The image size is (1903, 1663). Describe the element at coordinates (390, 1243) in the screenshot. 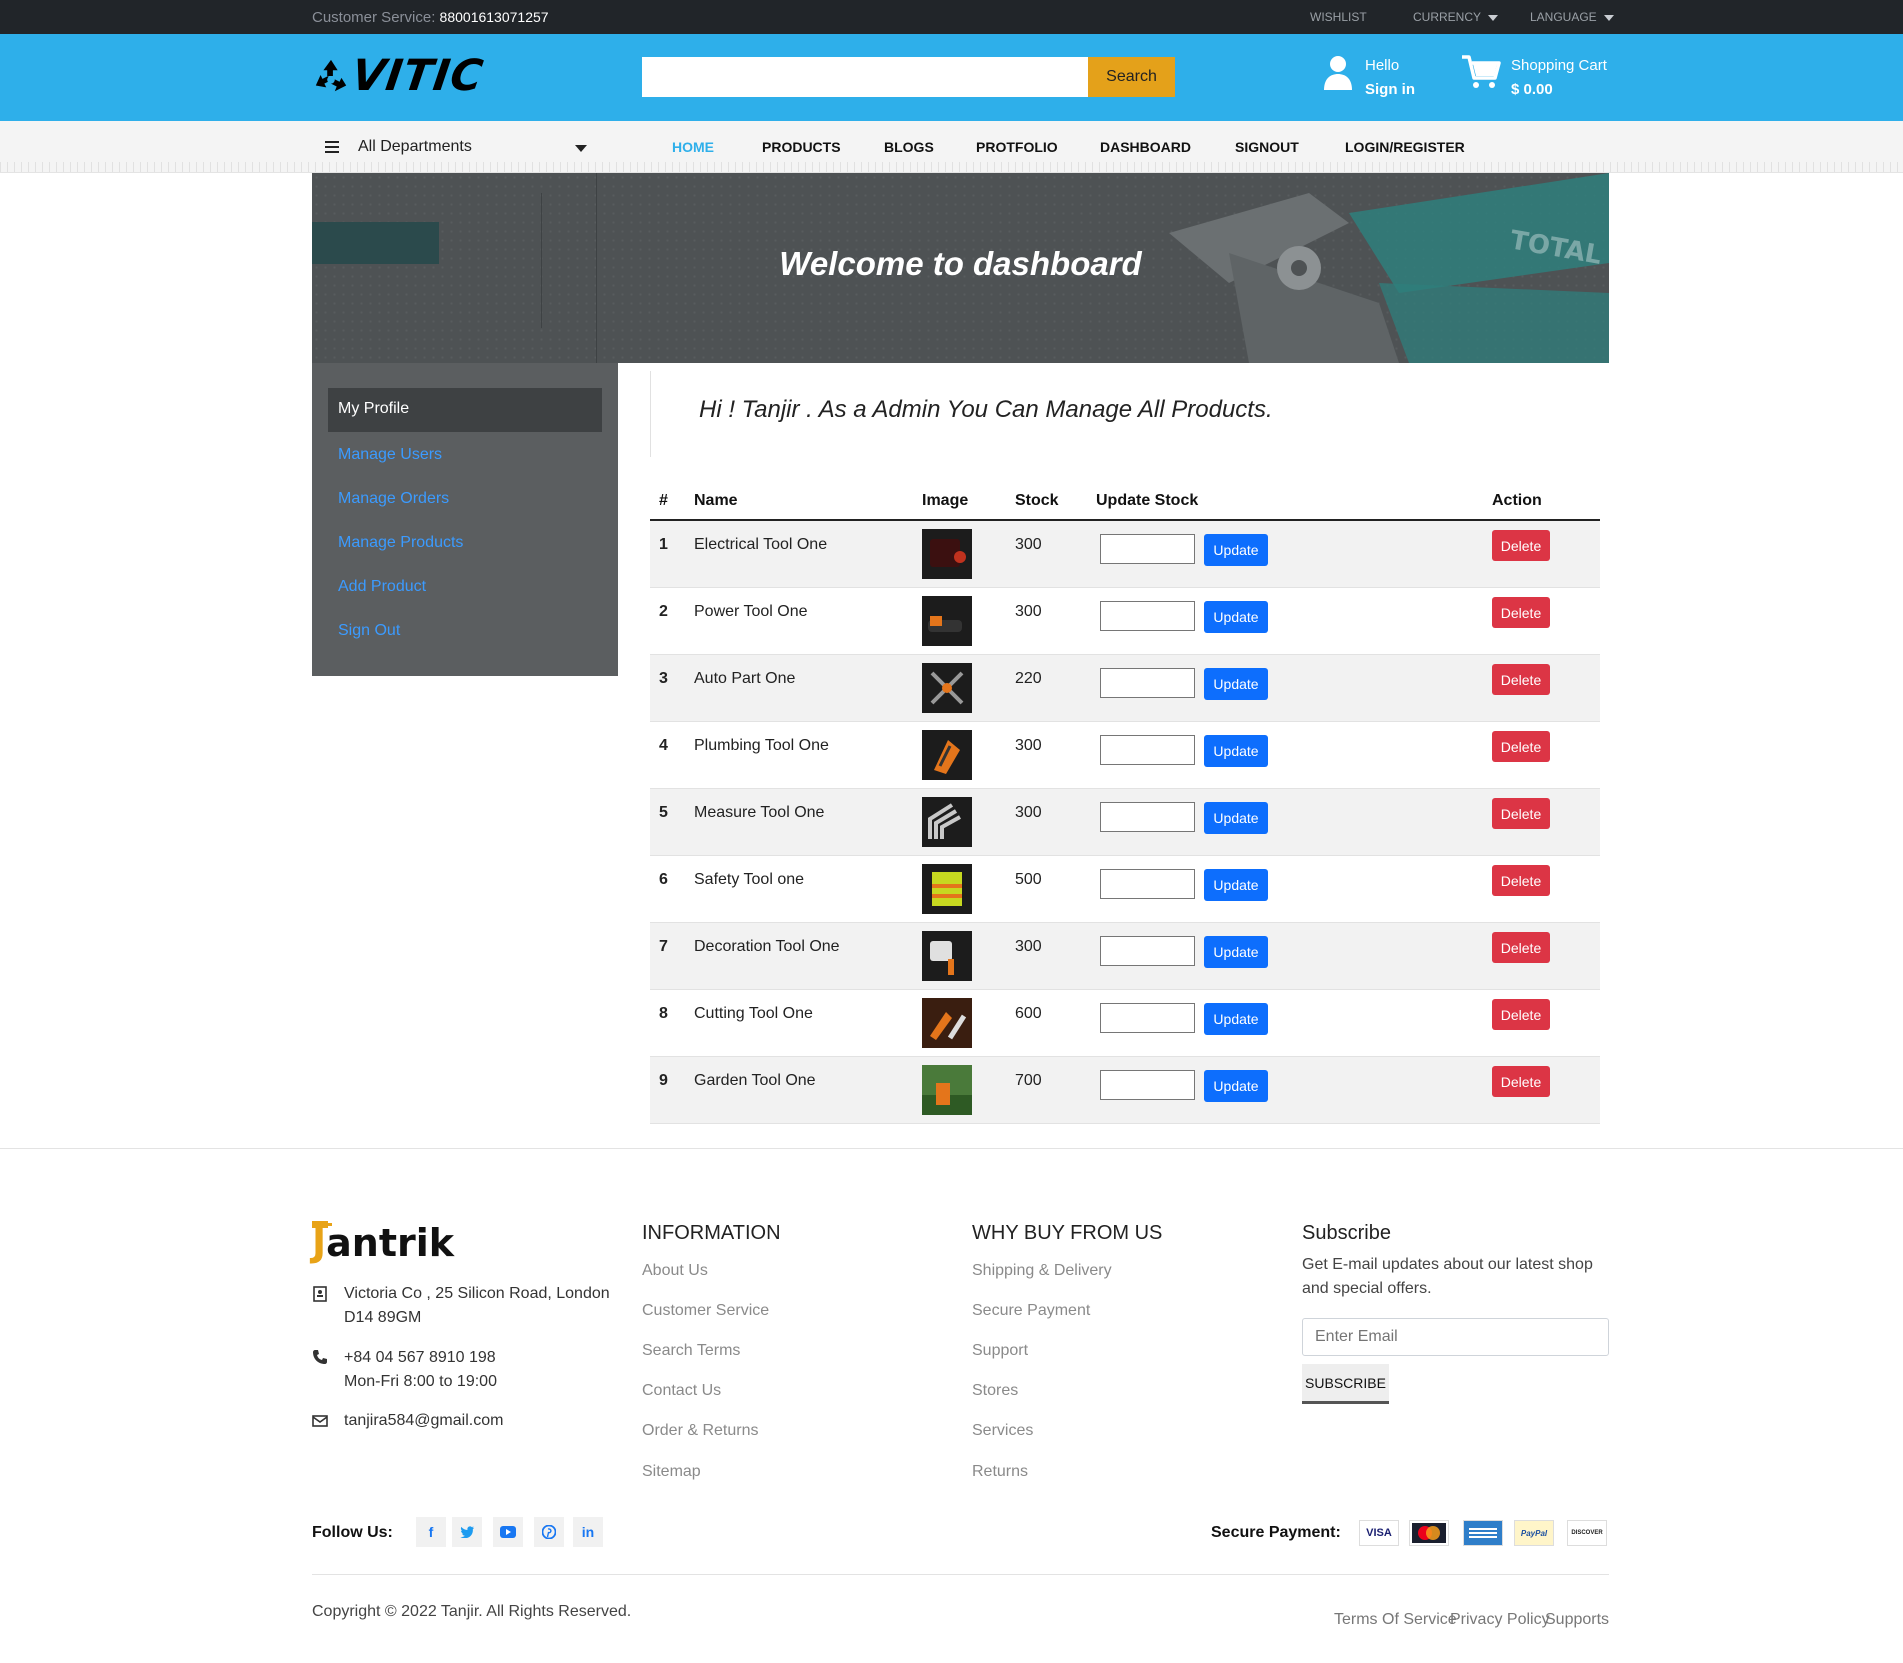

I see `footer-logo-rest: antrik` at that location.